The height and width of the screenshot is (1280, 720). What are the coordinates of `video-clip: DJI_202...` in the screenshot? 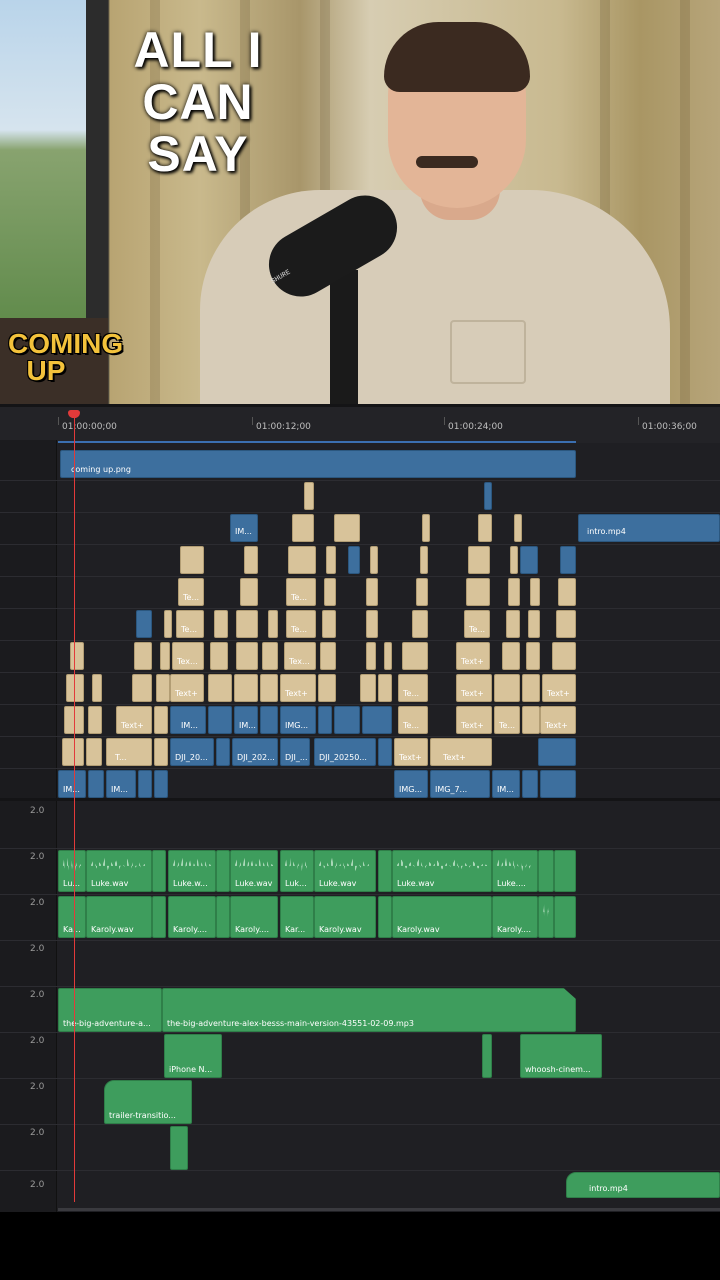 It's located at (255, 752).